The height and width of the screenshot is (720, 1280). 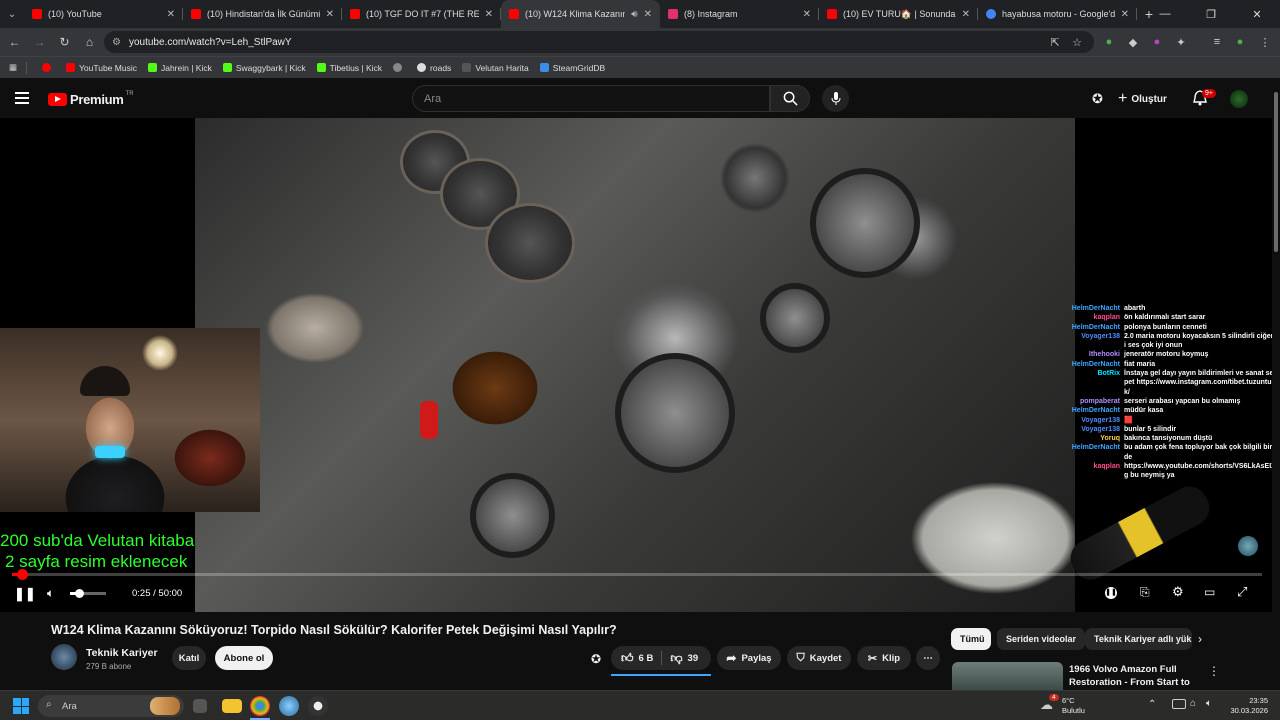 What do you see at coordinates (637, 658) in the screenshot?
I see `like-button: 👍︎ 6 B` at bounding box center [637, 658].